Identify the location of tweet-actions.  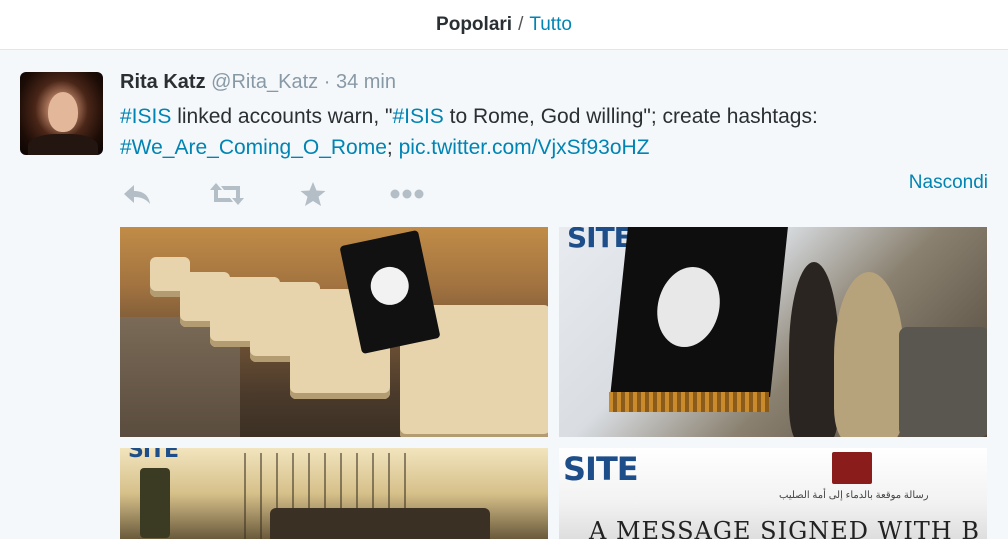
(300, 194).